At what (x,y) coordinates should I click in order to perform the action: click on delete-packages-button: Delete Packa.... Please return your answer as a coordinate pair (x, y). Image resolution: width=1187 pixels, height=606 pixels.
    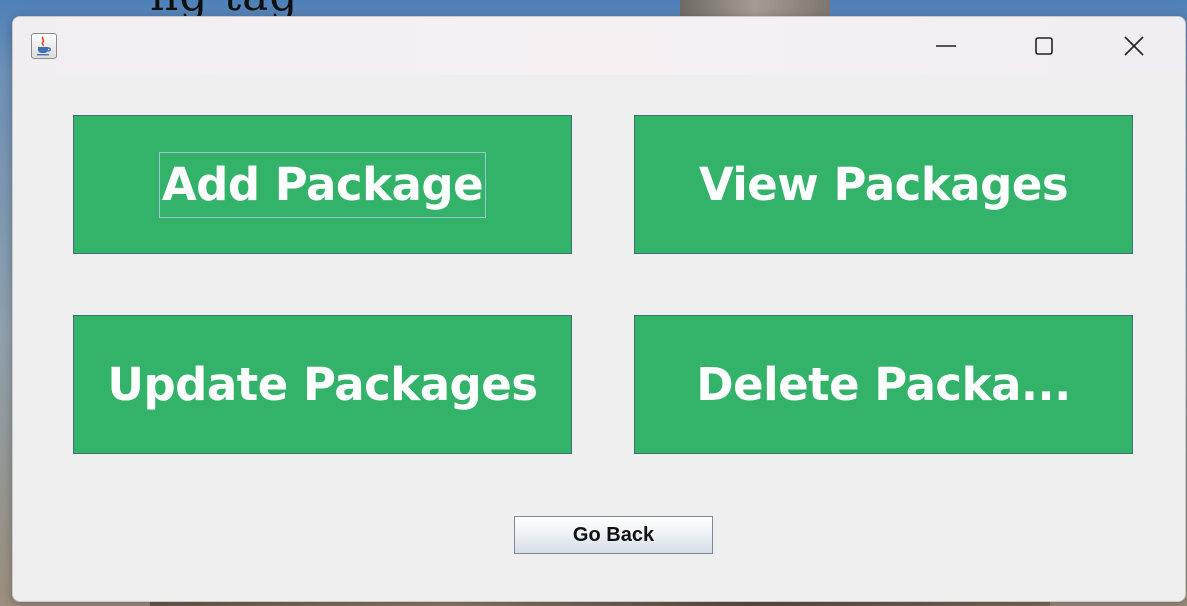
    Looking at the image, I should click on (883, 384).